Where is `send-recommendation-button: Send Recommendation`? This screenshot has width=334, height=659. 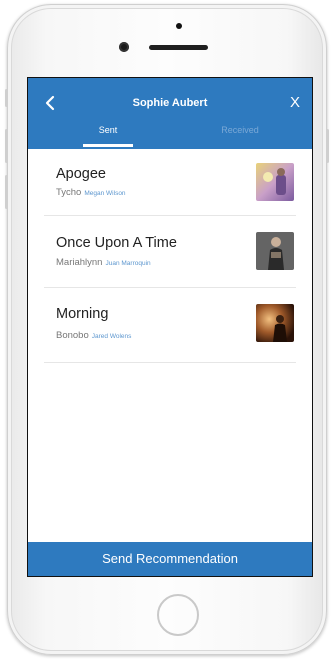
send-recommendation-button: Send Recommendation is located at coordinates (170, 559).